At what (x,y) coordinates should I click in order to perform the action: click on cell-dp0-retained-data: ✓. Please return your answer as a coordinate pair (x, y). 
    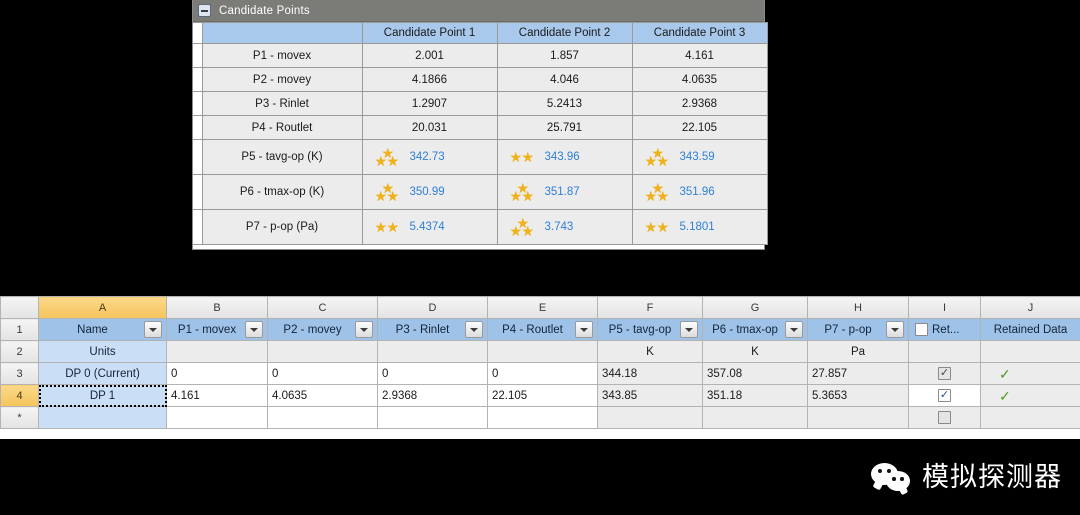
    Looking at the image, I should click on (1030, 373).